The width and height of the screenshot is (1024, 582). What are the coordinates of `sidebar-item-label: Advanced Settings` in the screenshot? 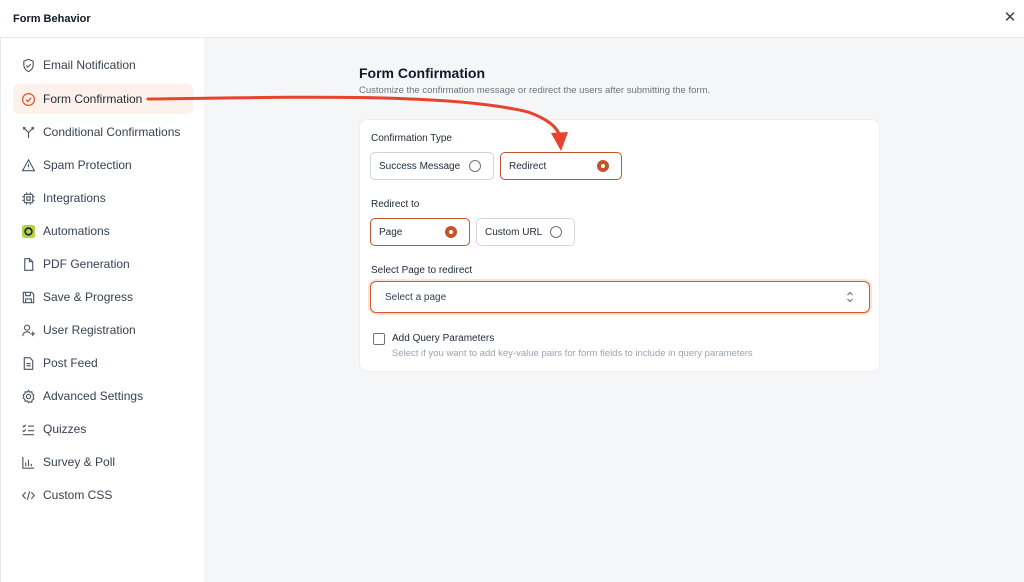 It's located at (93, 396).